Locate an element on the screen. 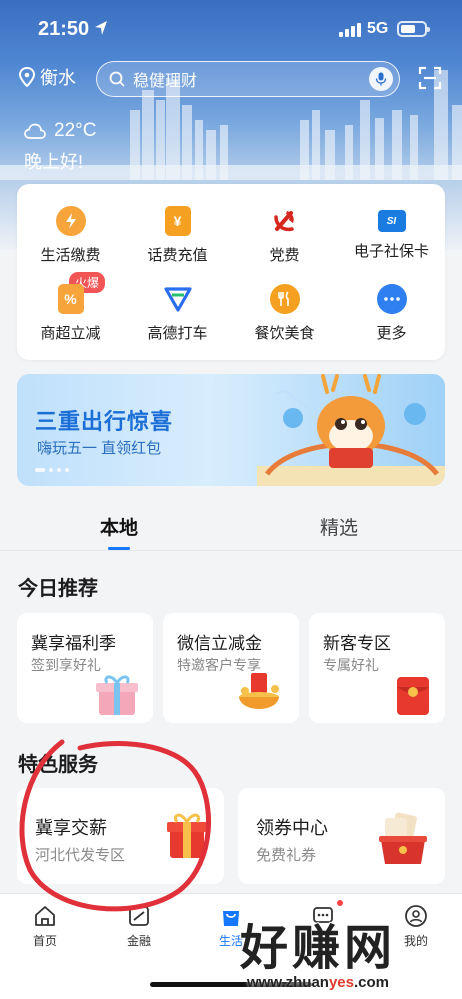 The width and height of the screenshot is (462, 999). status-time: 21:50 is located at coordinates (64, 29).